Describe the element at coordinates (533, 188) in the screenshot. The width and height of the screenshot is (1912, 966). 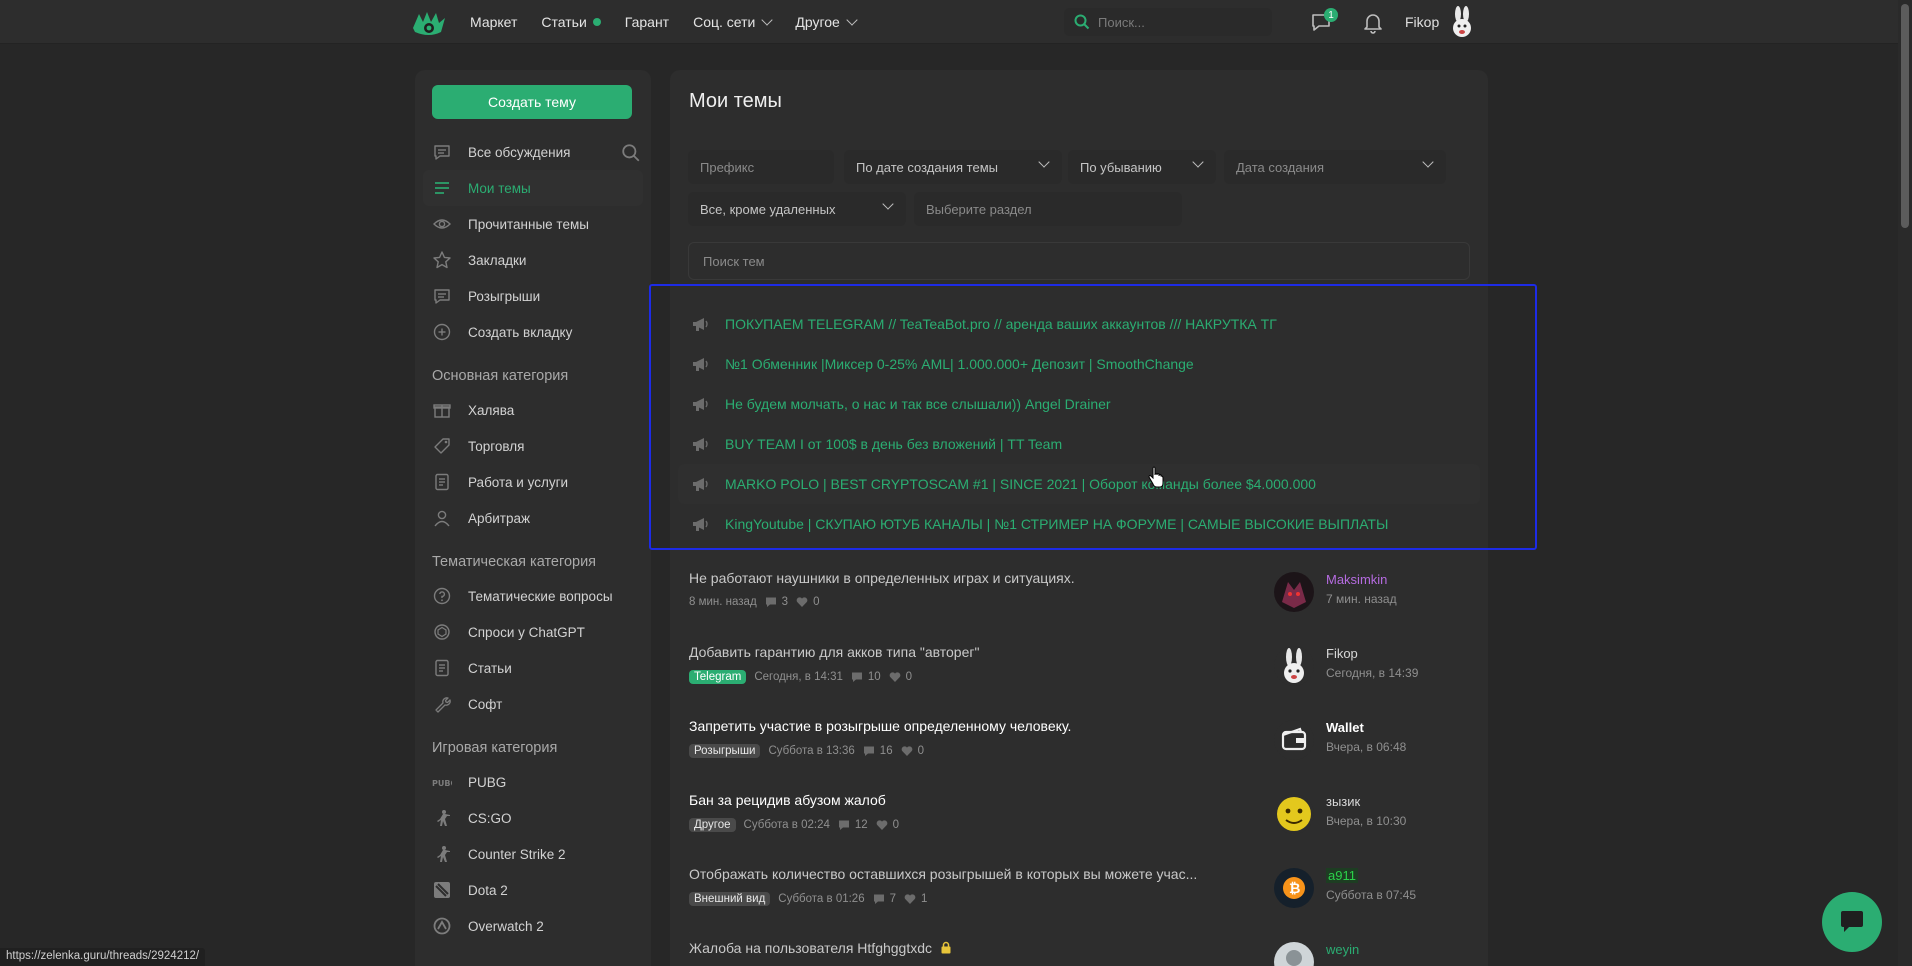
I see `sidebar-item-my-threads: Мои темы` at that location.